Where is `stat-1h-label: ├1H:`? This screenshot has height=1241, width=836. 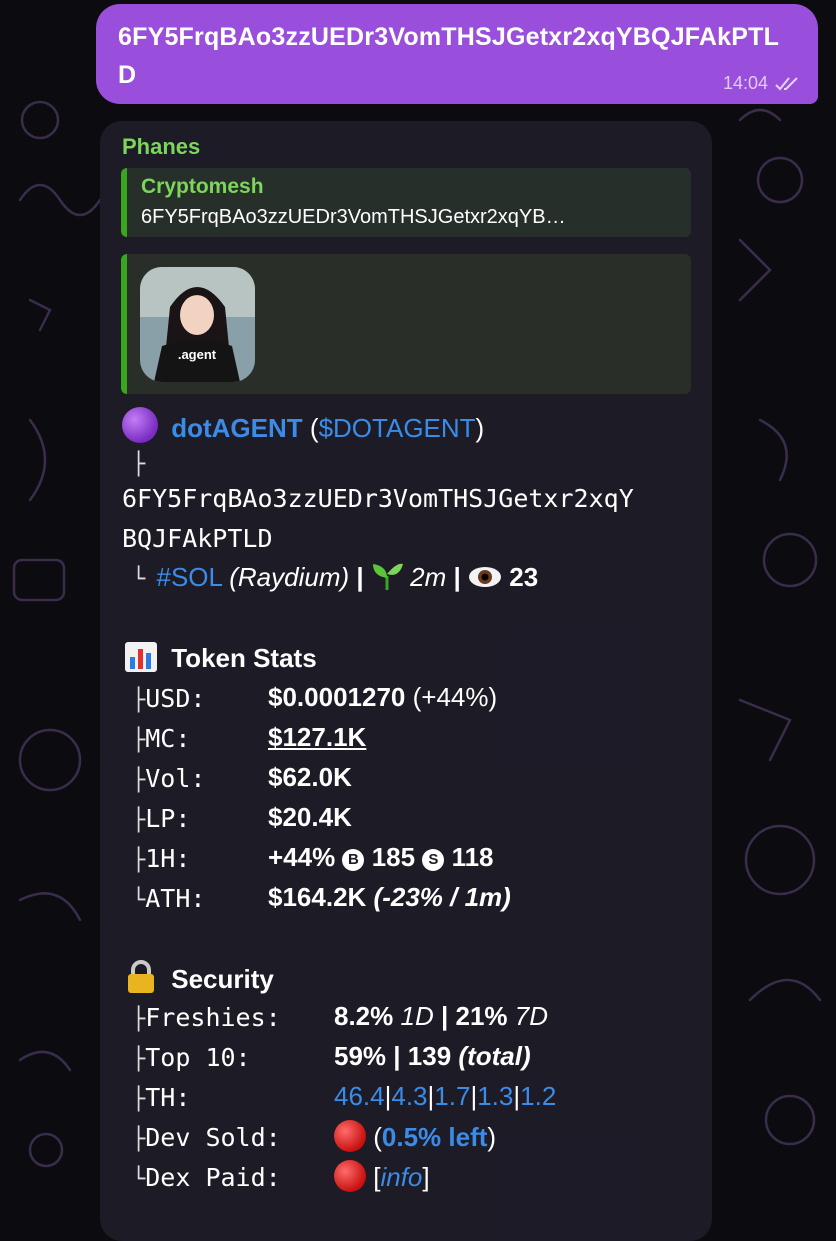 stat-1h-label: ├1H: is located at coordinates (161, 858).